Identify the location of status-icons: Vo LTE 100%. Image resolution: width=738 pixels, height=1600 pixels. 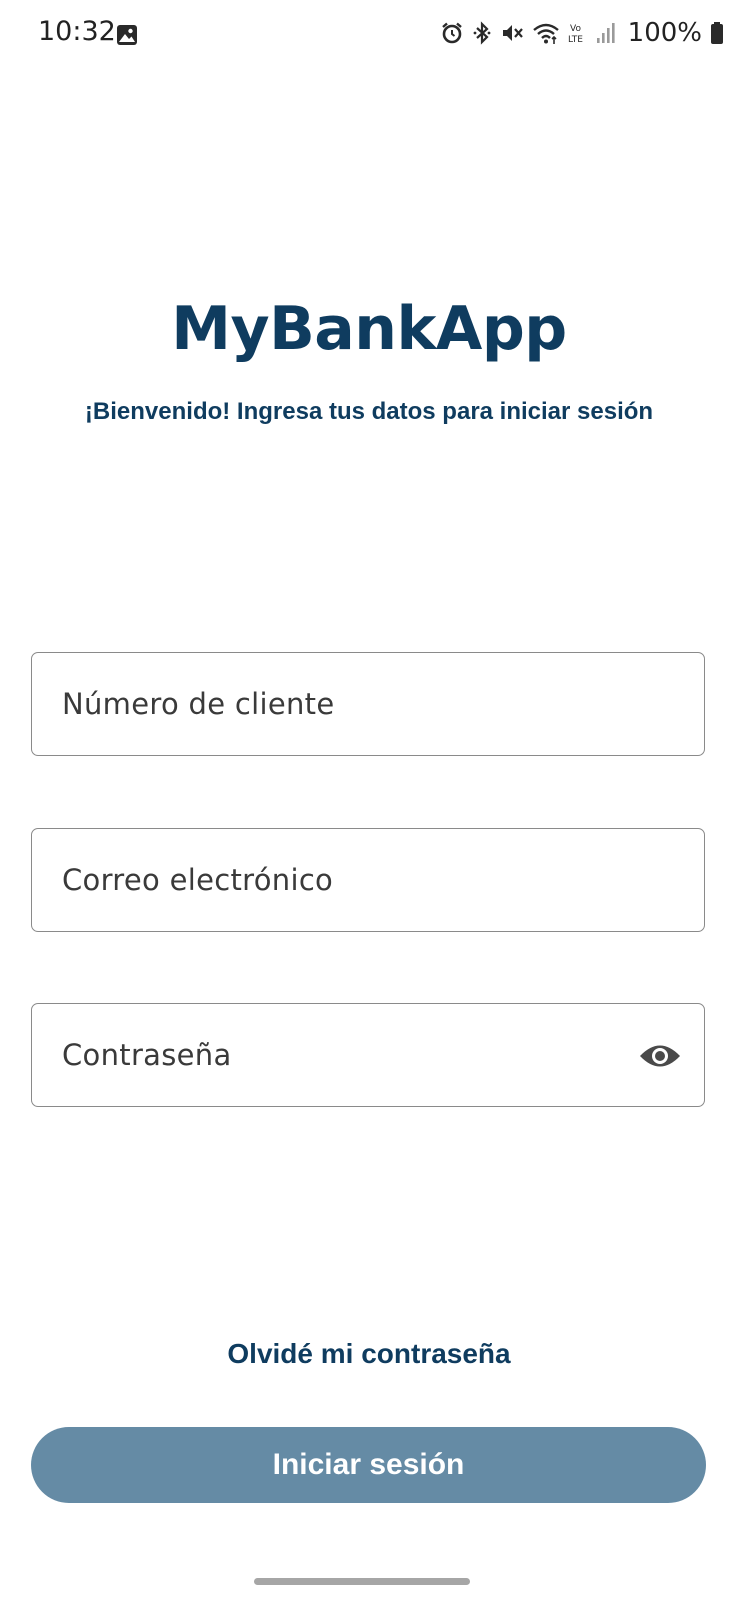
(582, 33).